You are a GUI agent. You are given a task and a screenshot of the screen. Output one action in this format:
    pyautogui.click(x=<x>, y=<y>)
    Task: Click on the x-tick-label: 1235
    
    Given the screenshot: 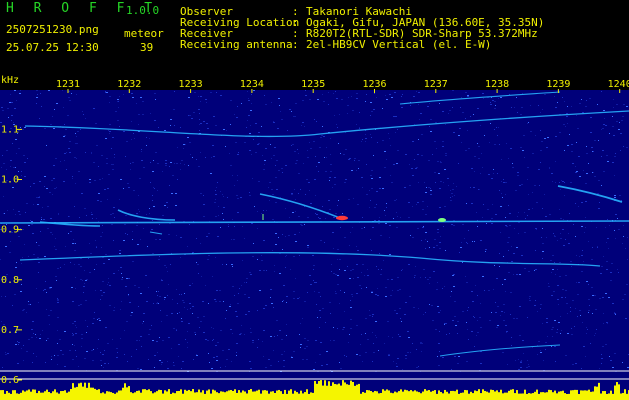 What is the action you would take?
    pyautogui.click(x=313, y=84)
    